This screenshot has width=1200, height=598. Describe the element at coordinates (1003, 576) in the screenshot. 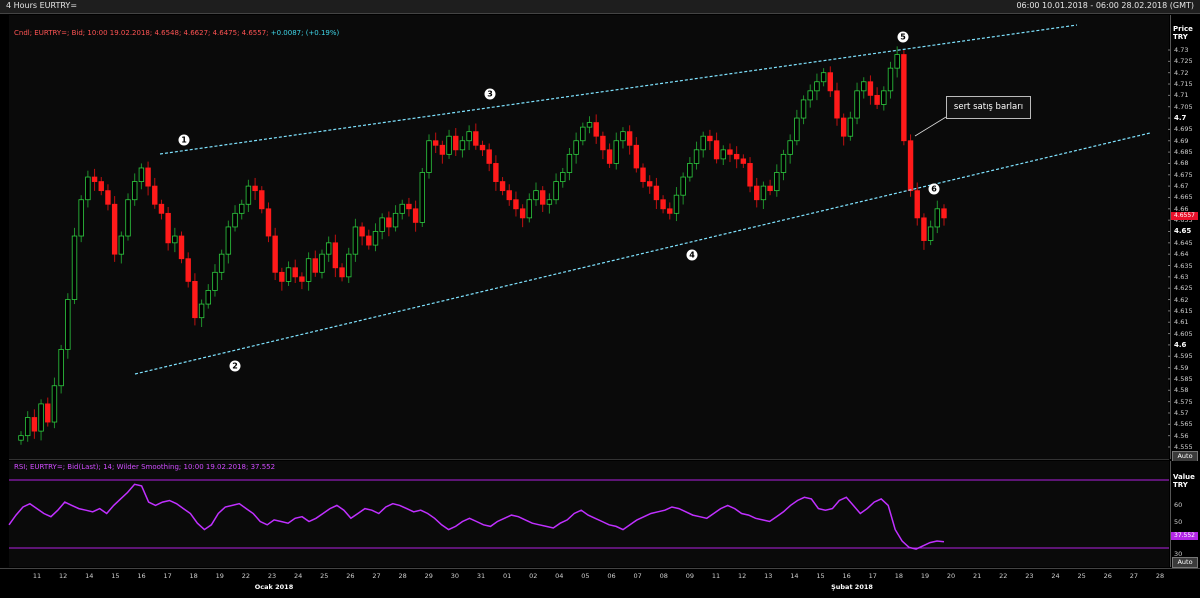

I see `time-tick-label: 22` at that location.